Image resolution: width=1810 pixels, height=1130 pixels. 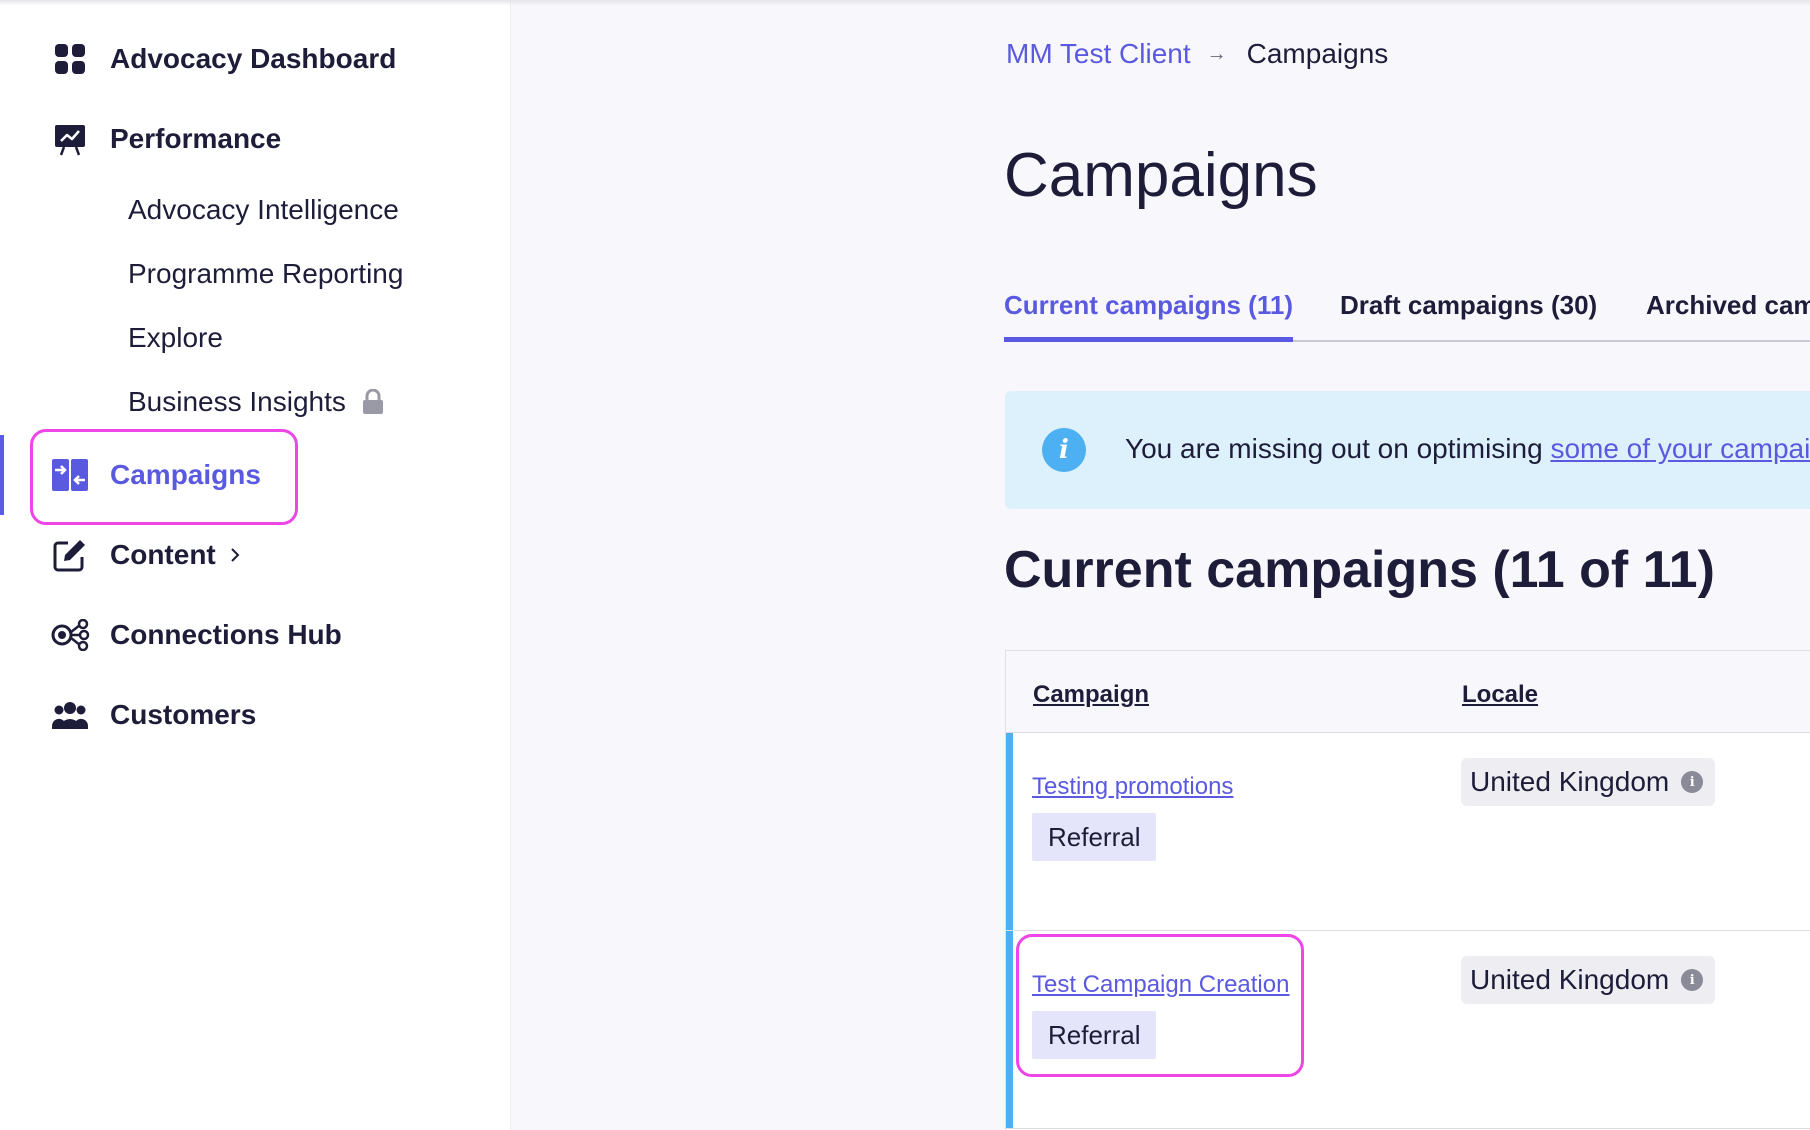 I want to click on info-banner-link: some of your campai, so click(x=1680, y=448).